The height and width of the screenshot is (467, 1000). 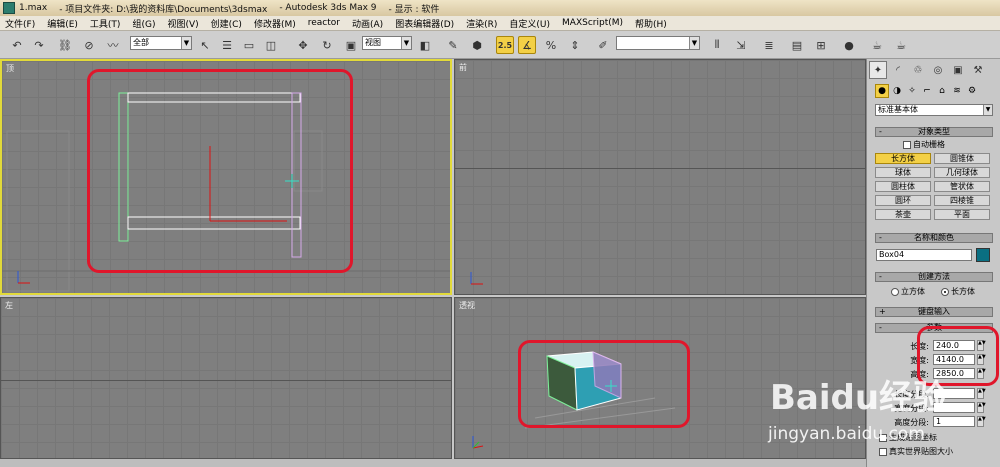 What do you see at coordinates (453, 45) in the screenshot?
I see `select-manipulate-icon: ✎` at bounding box center [453, 45].